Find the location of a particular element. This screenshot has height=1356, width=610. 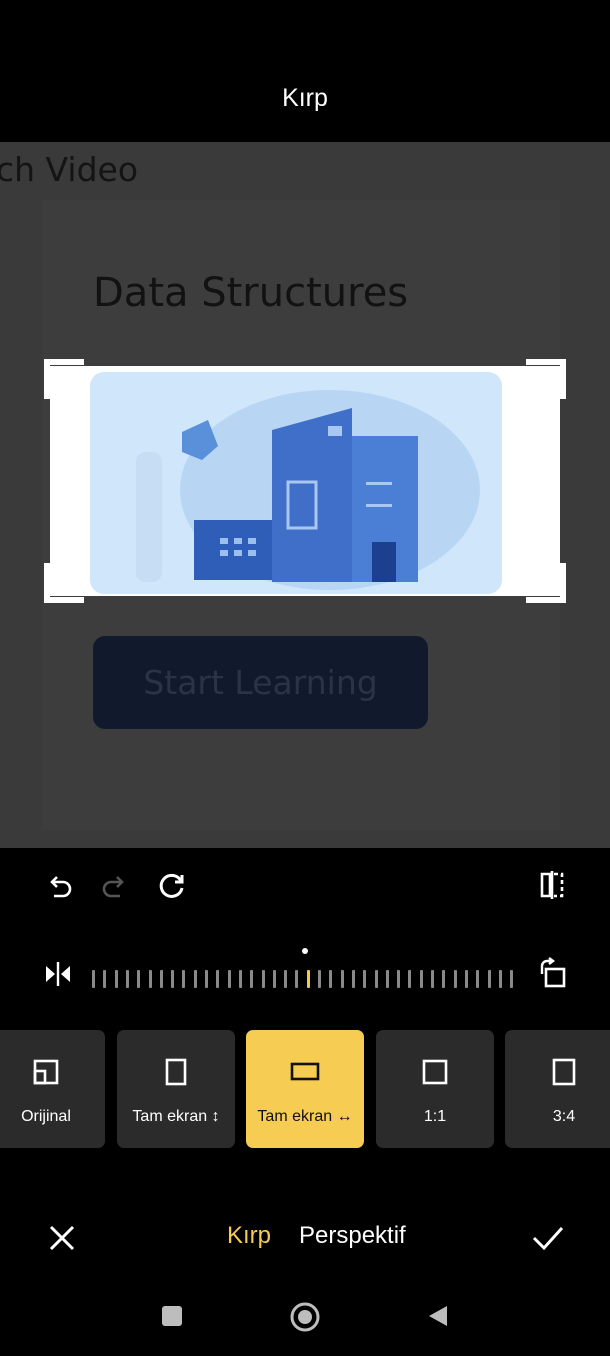

ratio-fullscreen-horizontal: Tam ekran ↔ is located at coordinates (305, 1089).